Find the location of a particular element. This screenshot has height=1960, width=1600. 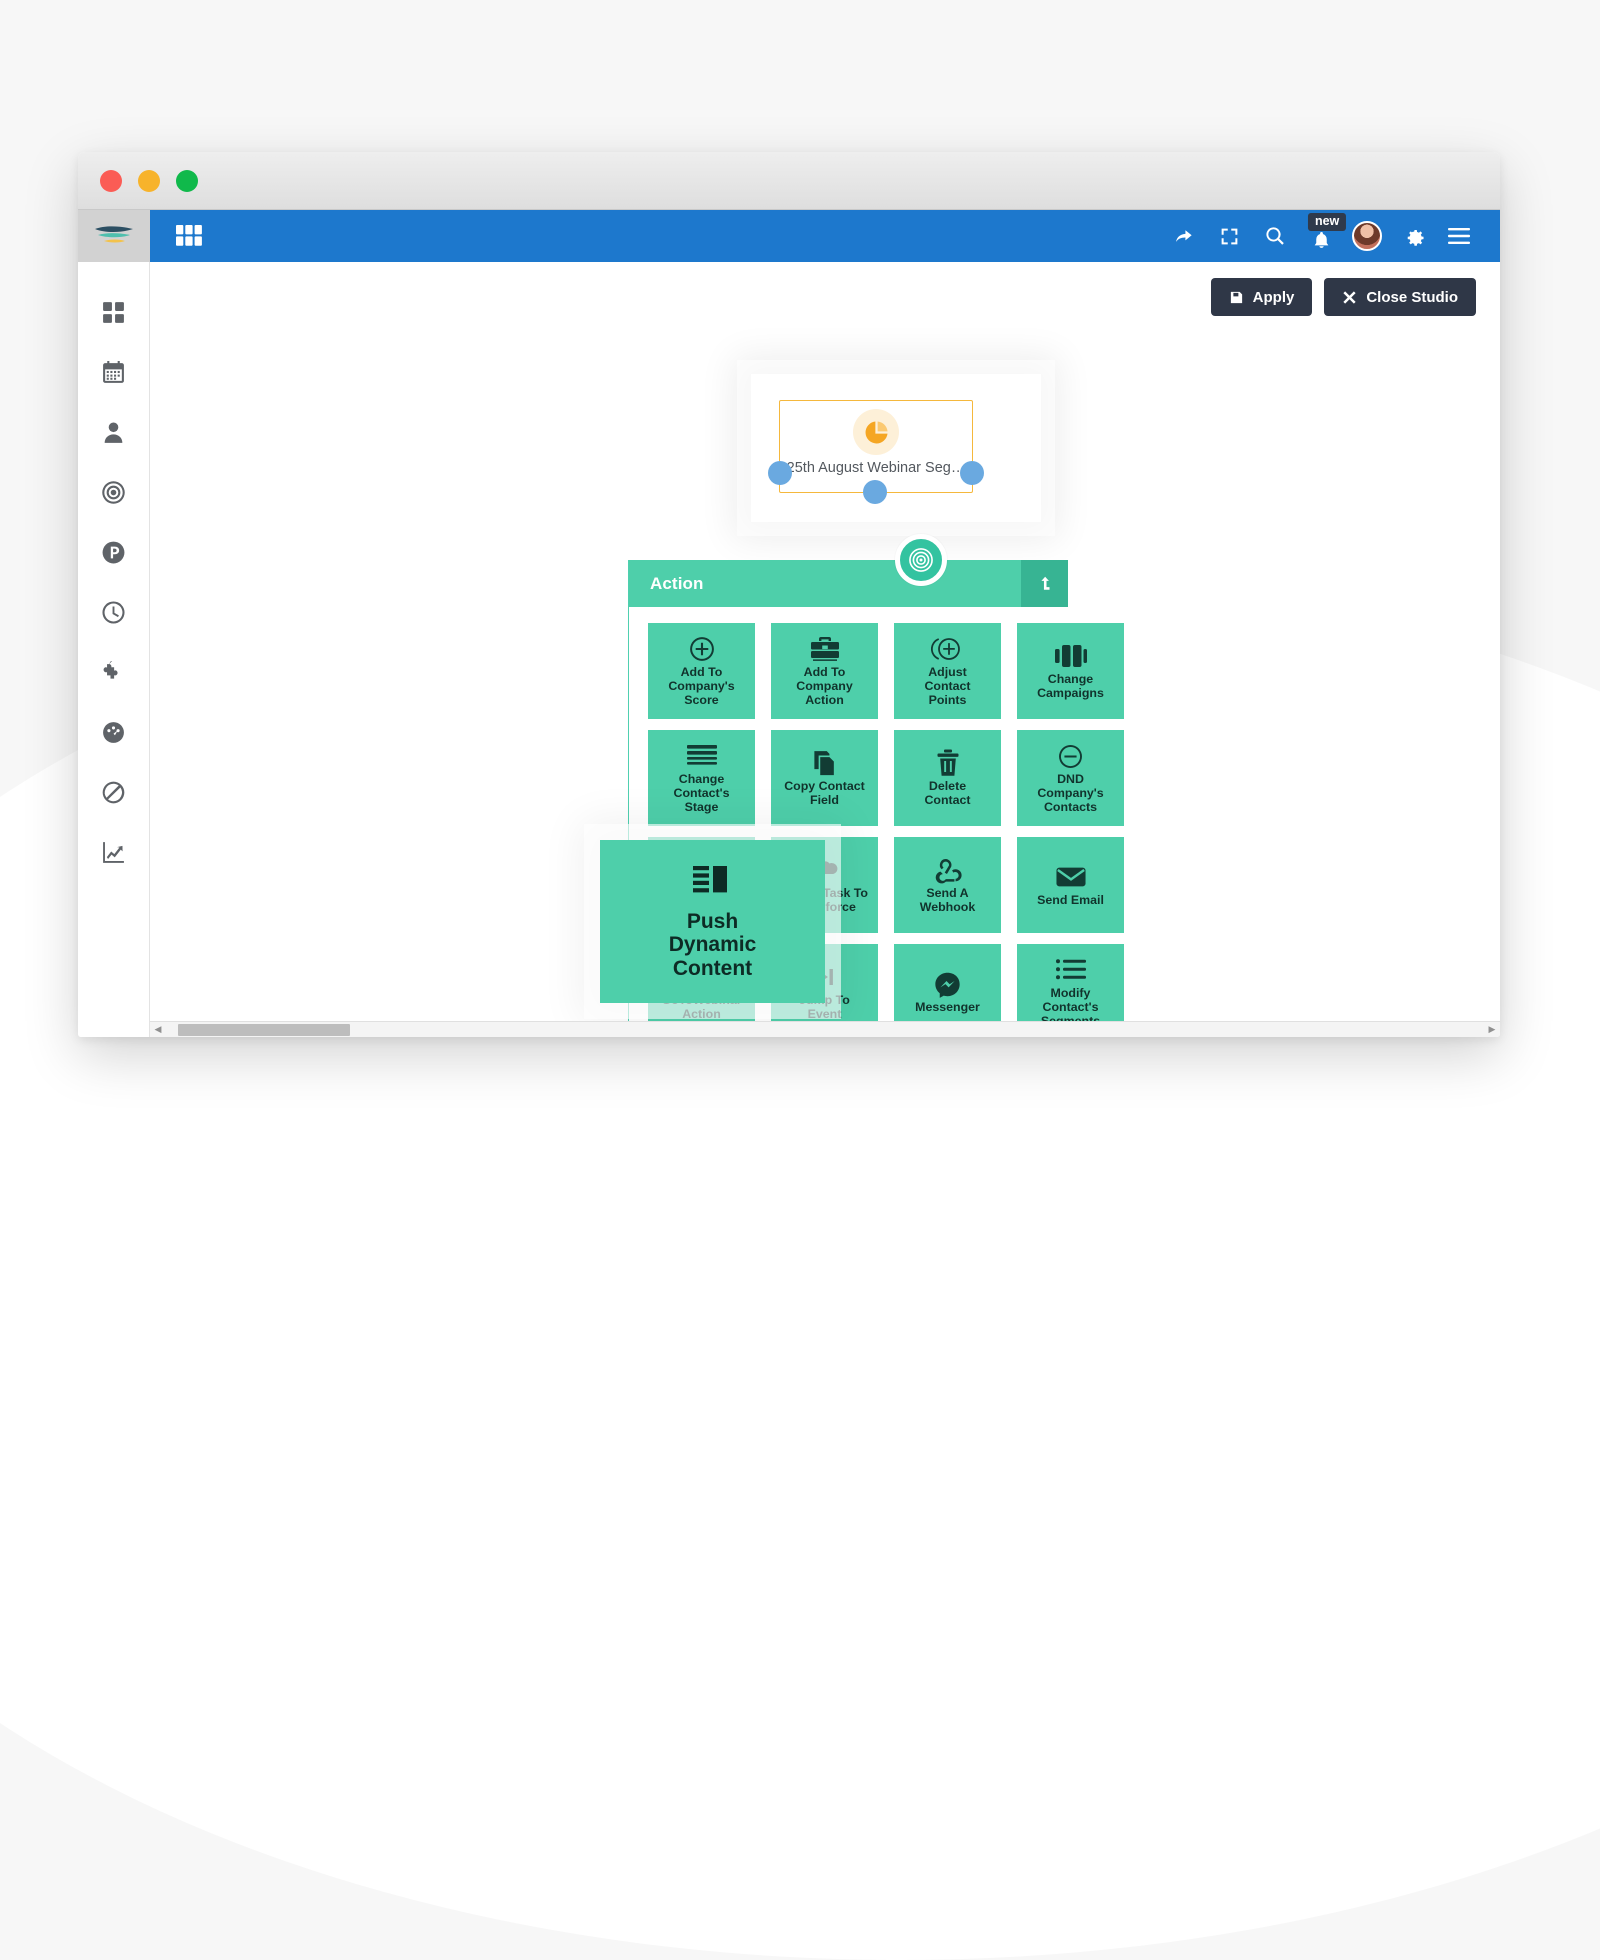

sidebar-item-dashboard is located at coordinates (114, 312).